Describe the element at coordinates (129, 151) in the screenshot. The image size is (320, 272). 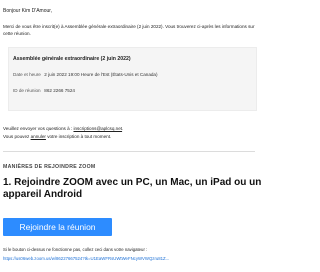
I see `section-divider` at that location.